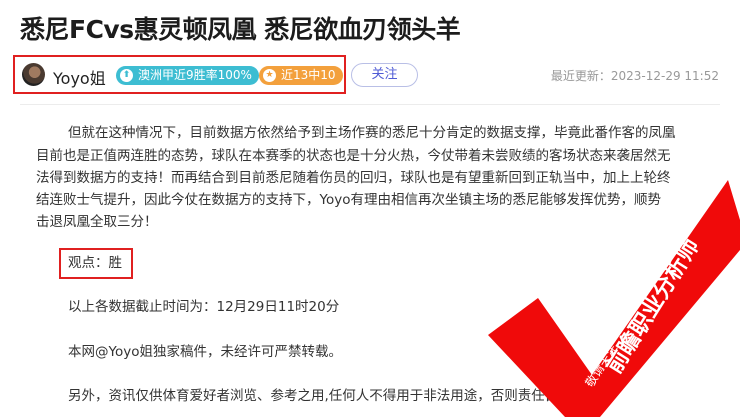 This screenshot has width=740, height=417. I want to click on author-name: Yoyo姐, so click(79, 77).